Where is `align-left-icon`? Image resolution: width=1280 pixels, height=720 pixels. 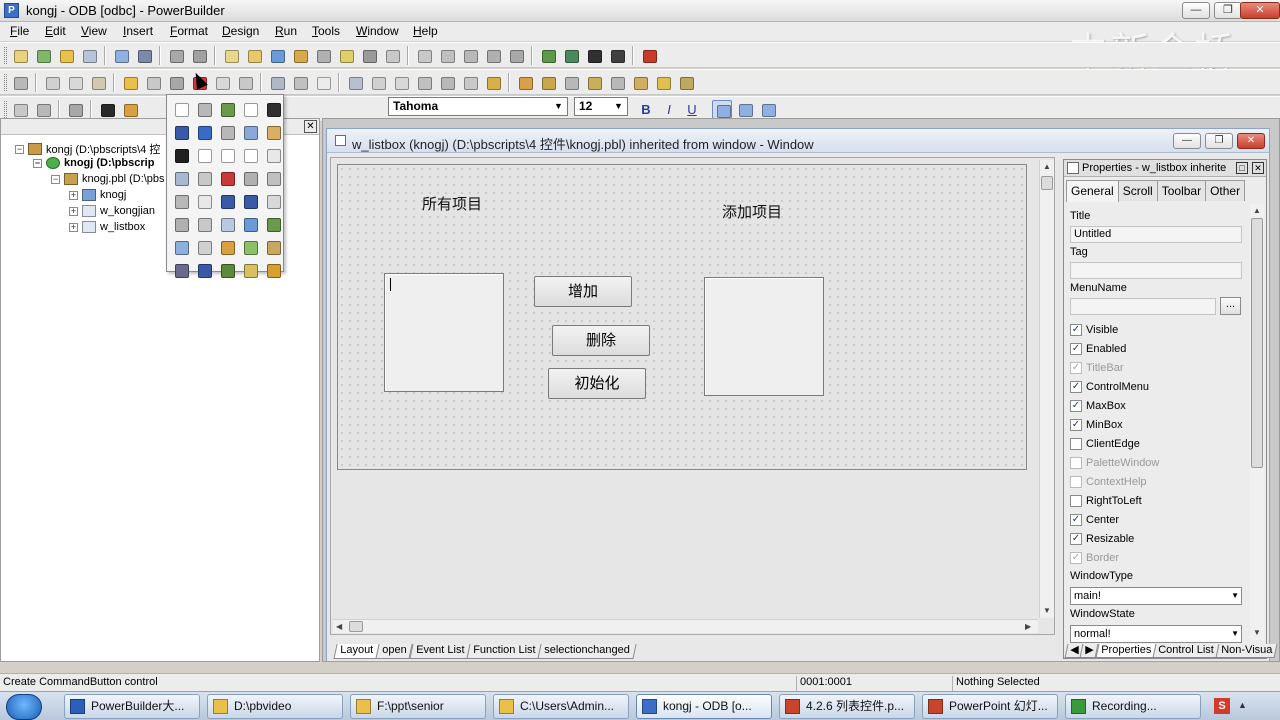 align-left-icon is located at coordinates (722, 109).